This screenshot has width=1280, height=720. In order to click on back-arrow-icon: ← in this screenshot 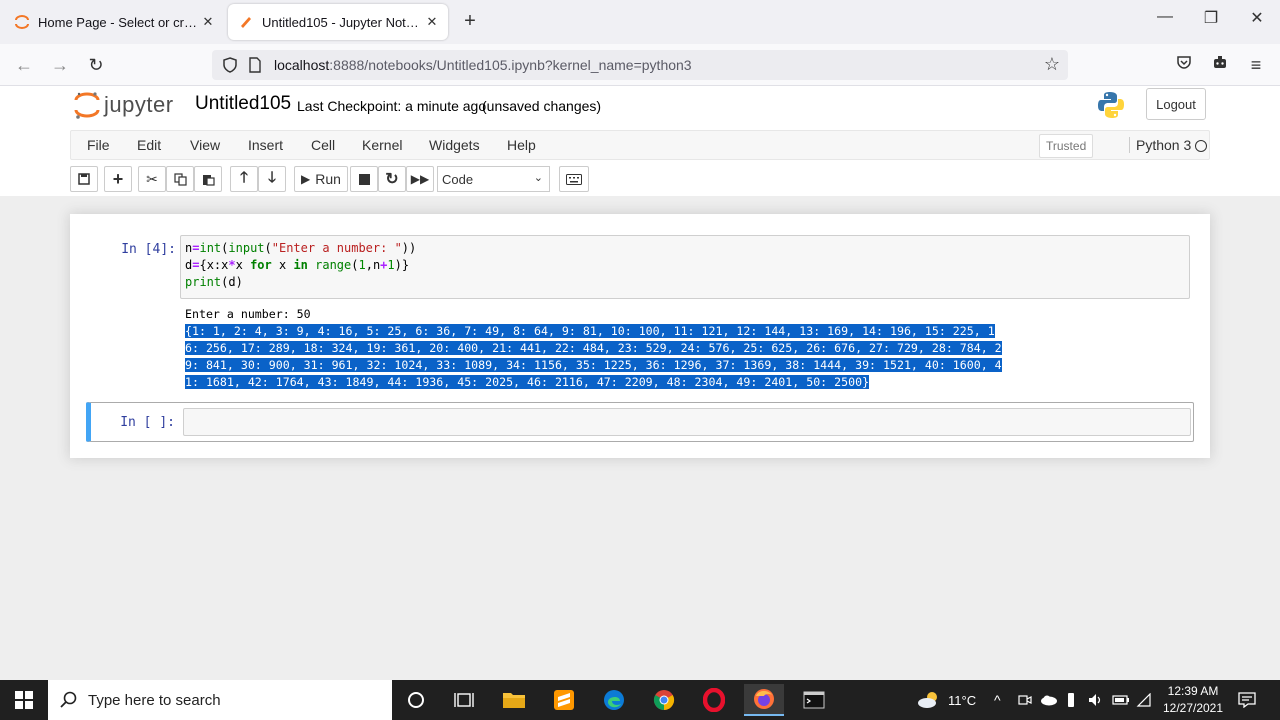, I will do `click(24, 65)`.